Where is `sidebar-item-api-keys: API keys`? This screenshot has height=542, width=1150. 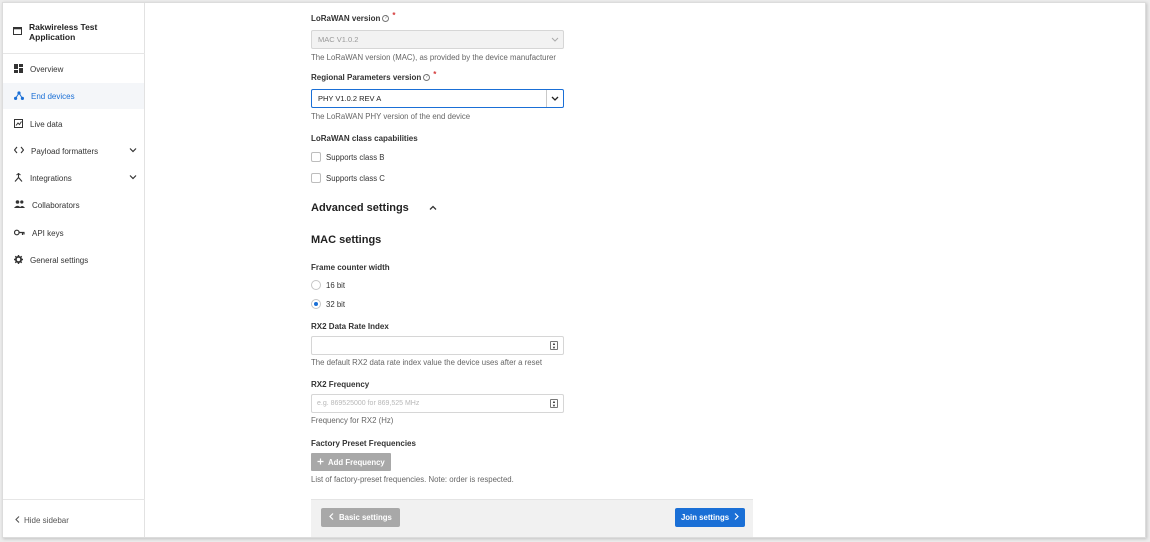
sidebar-item-api-keys: API keys is located at coordinates (73, 233).